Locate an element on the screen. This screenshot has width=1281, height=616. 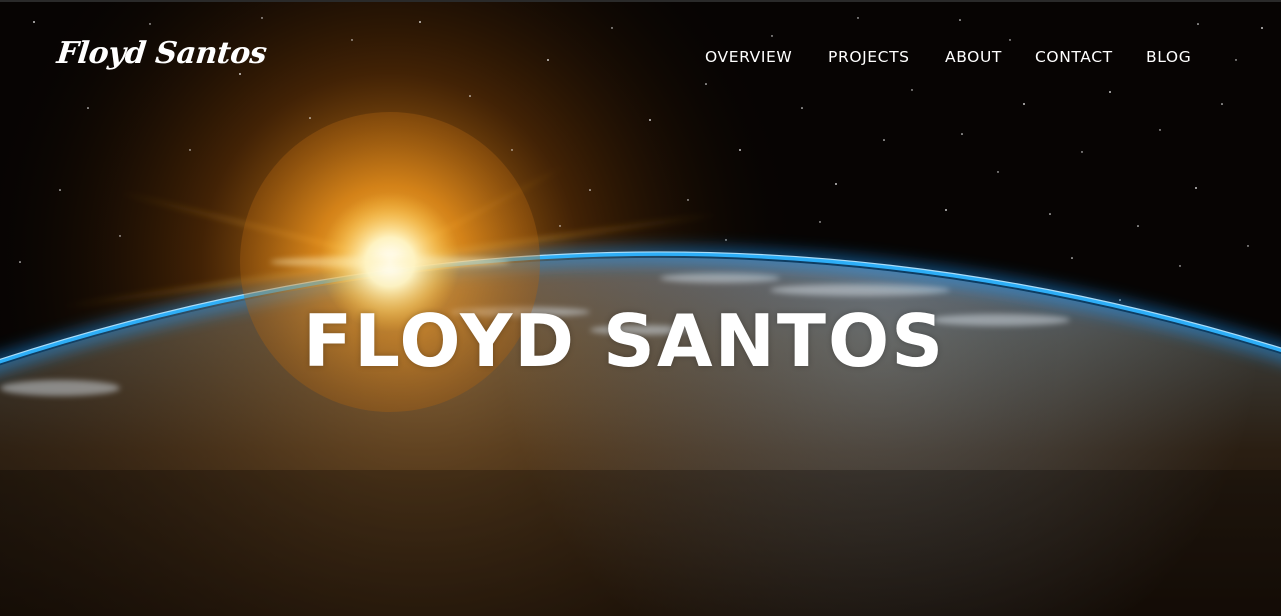
nav-item-blog: BLOG is located at coordinates (1168, 57).